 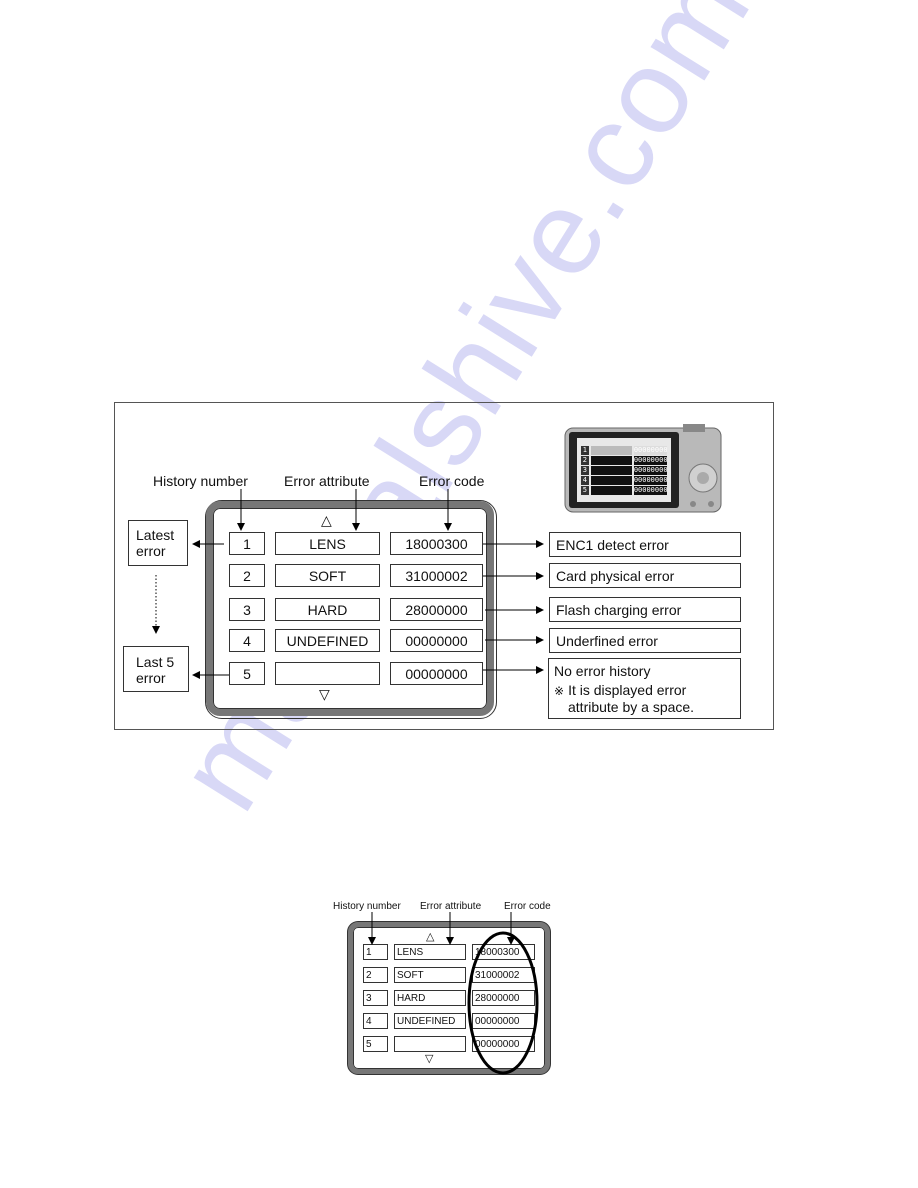 I want to click on small-error-attribute-cell: HARD, so click(x=430, y=998).